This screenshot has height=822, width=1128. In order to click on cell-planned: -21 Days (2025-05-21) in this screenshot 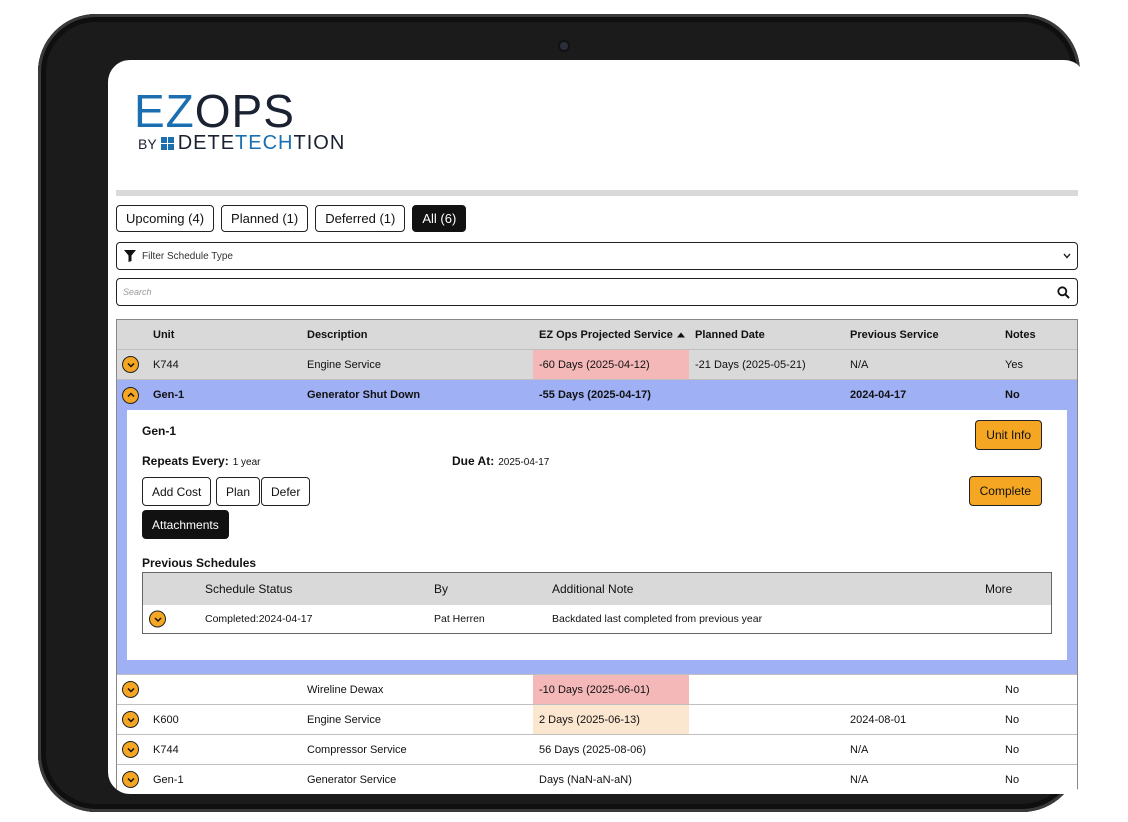, I will do `click(750, 364)`.